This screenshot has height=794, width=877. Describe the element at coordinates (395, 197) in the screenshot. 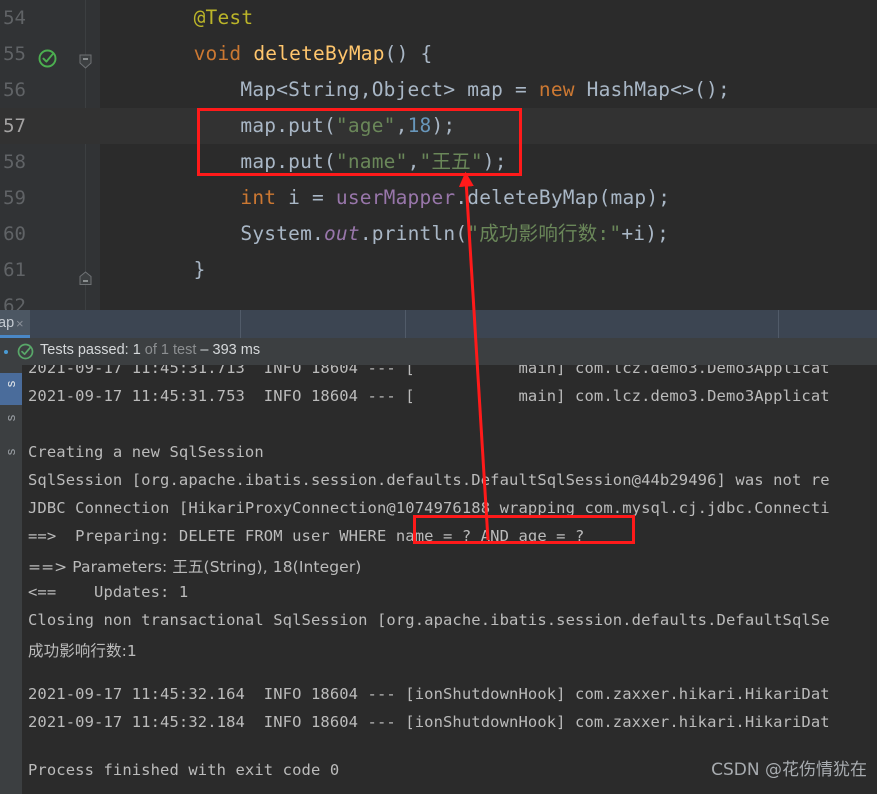

I see `code-token: userMapper` at that location.